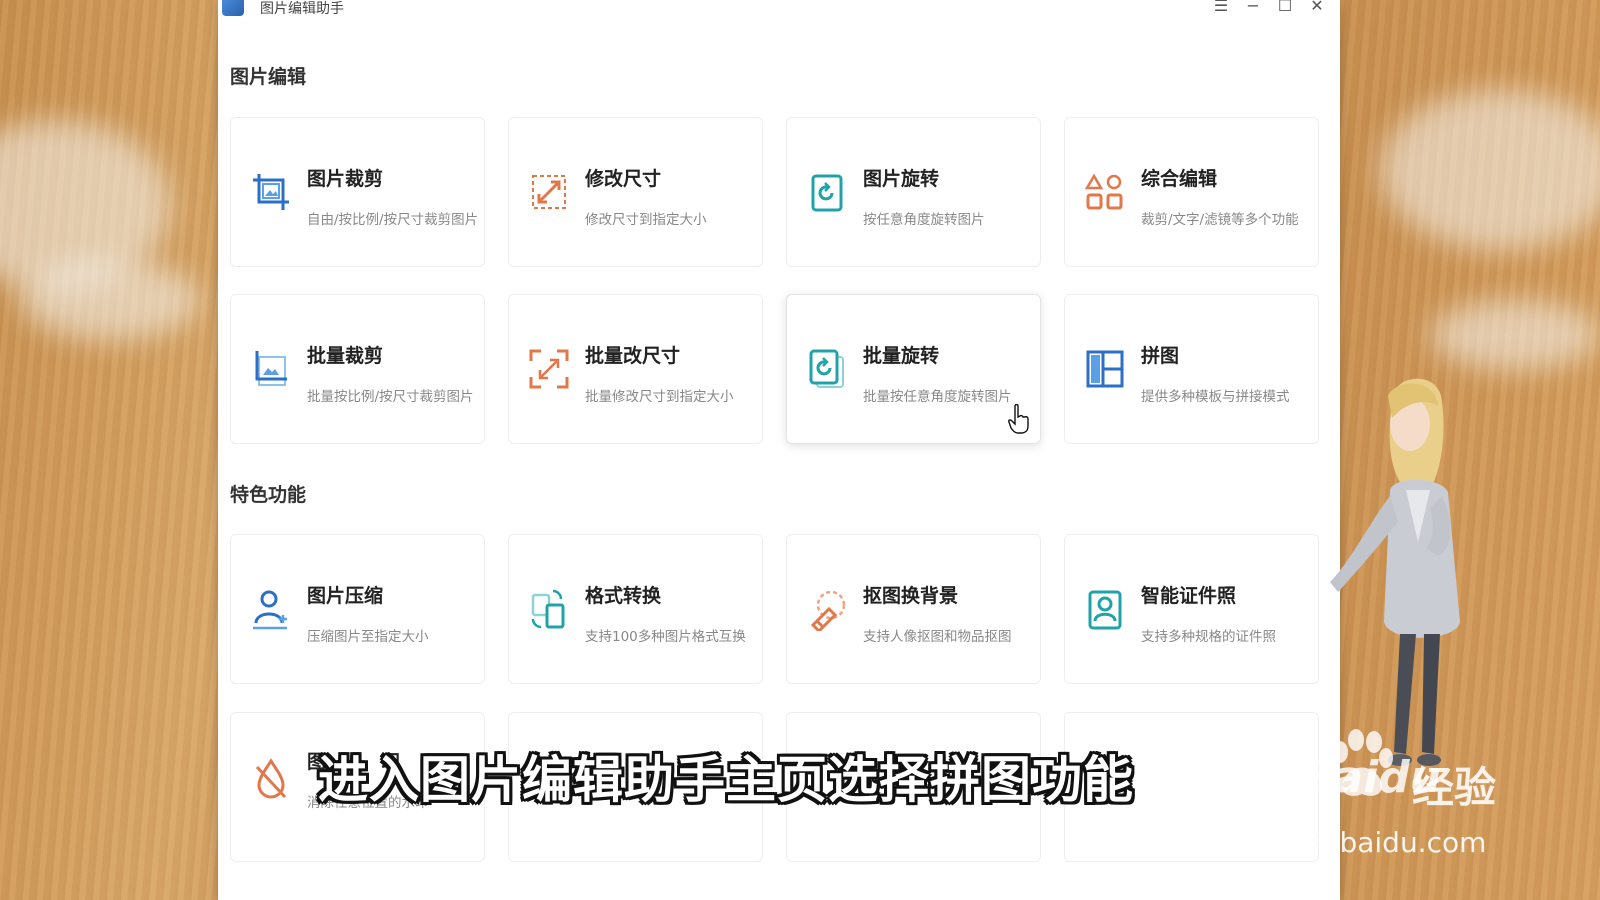  I want to click on convert-icon, so click(548, 609).